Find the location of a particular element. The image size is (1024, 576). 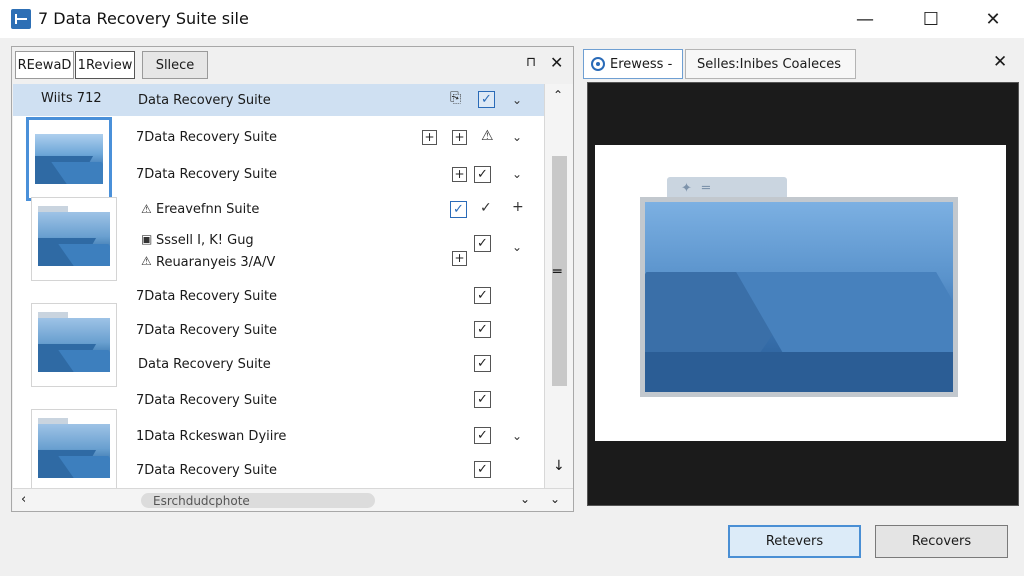

scroll-down-icon: ⌄ is located at coordinates (555, 499).